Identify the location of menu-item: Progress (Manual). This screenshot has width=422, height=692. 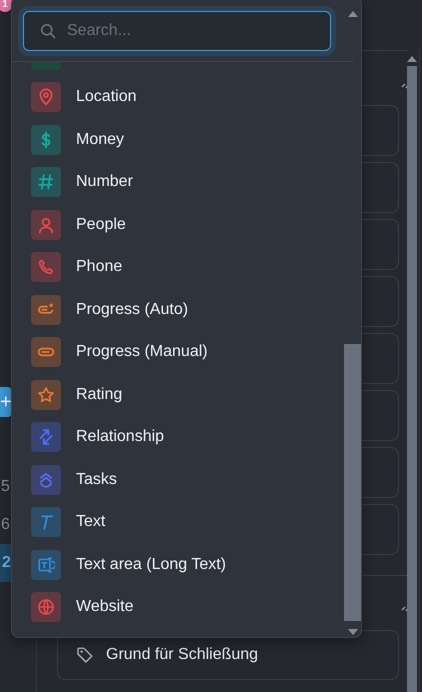
(178, 352).